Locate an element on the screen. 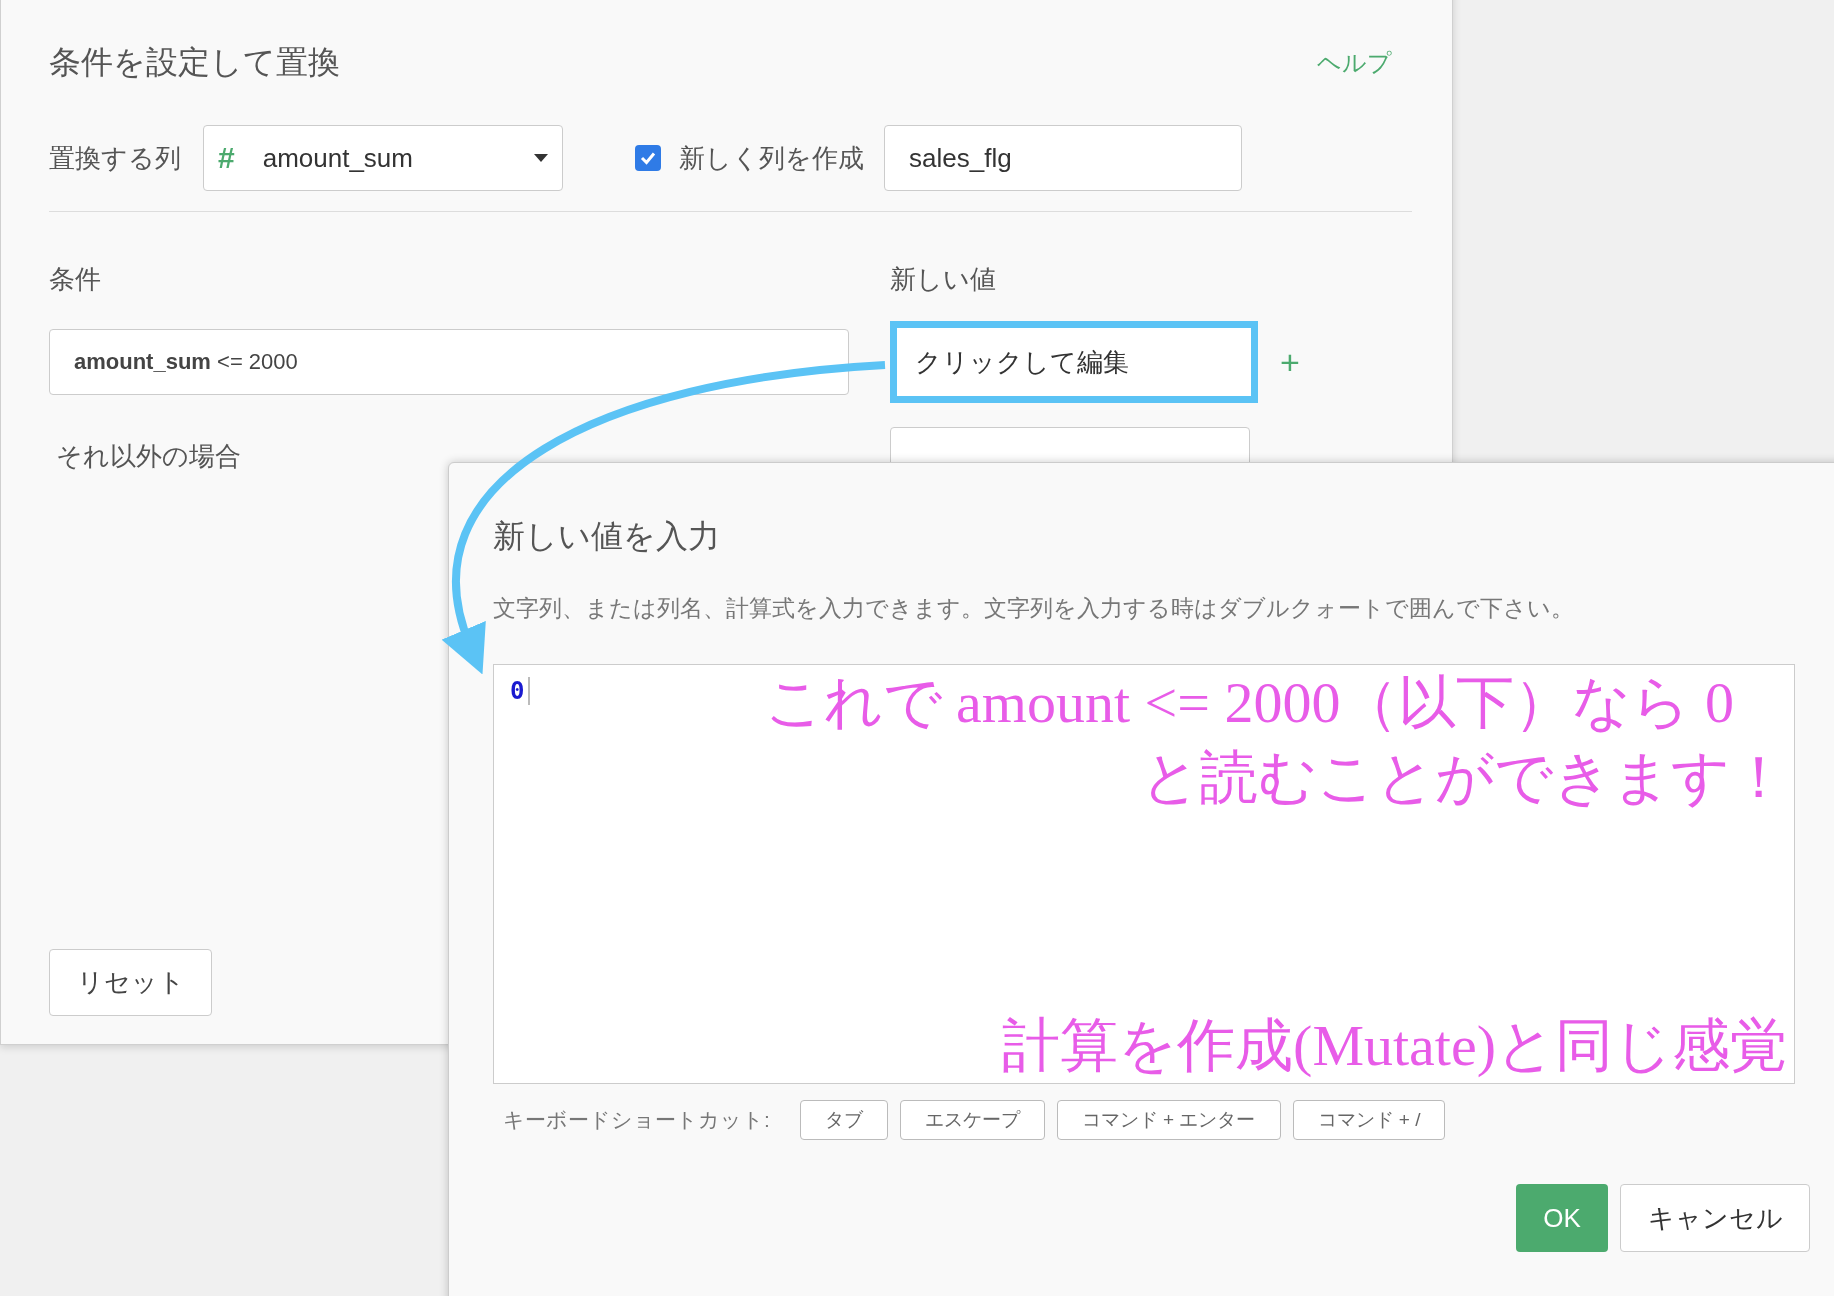 The width and height of the screenshot is (1834, 1296). condition-field: amount_sum <= 2000 is located at coordinates (449, 362).